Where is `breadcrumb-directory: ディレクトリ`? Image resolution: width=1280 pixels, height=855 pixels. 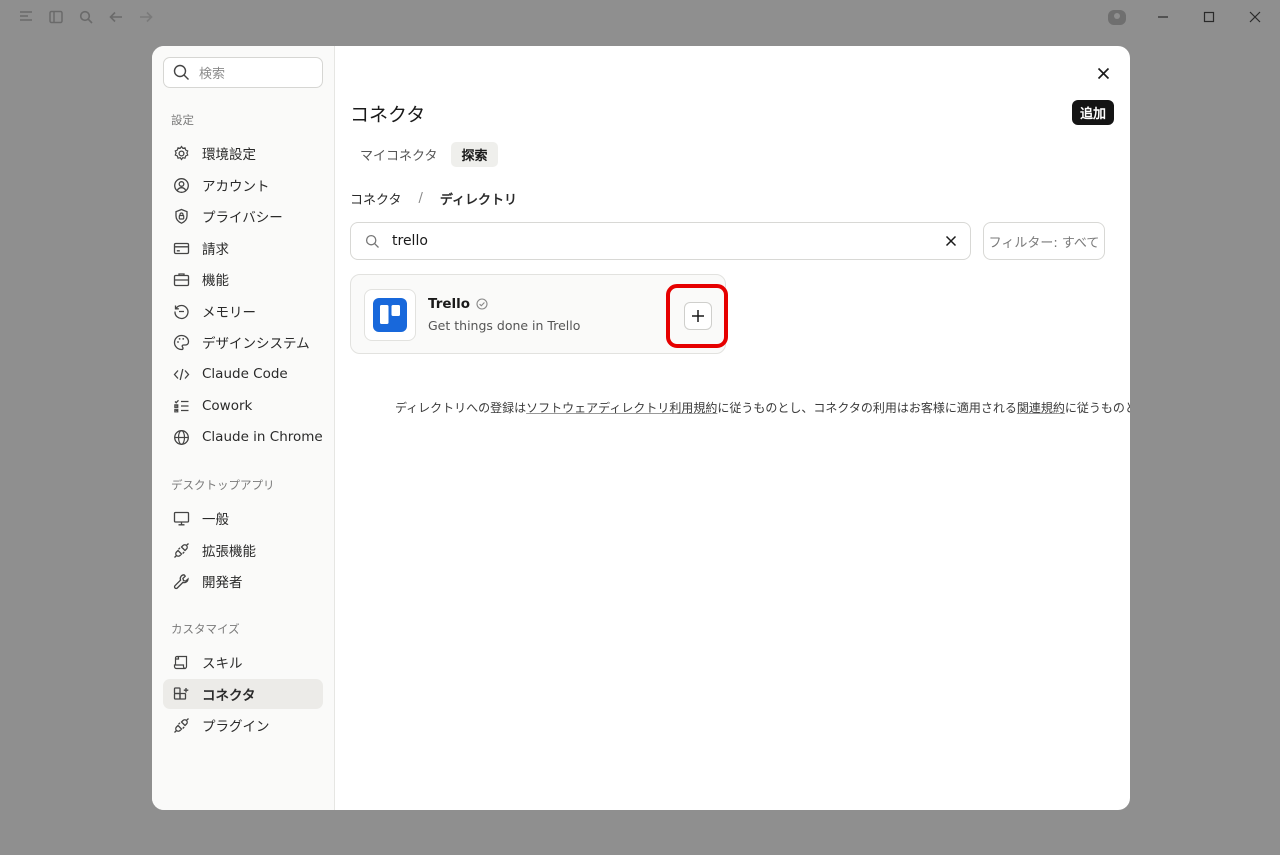
breadcrumb-directory: ディレクトリ is located at coordinates (478, 200).